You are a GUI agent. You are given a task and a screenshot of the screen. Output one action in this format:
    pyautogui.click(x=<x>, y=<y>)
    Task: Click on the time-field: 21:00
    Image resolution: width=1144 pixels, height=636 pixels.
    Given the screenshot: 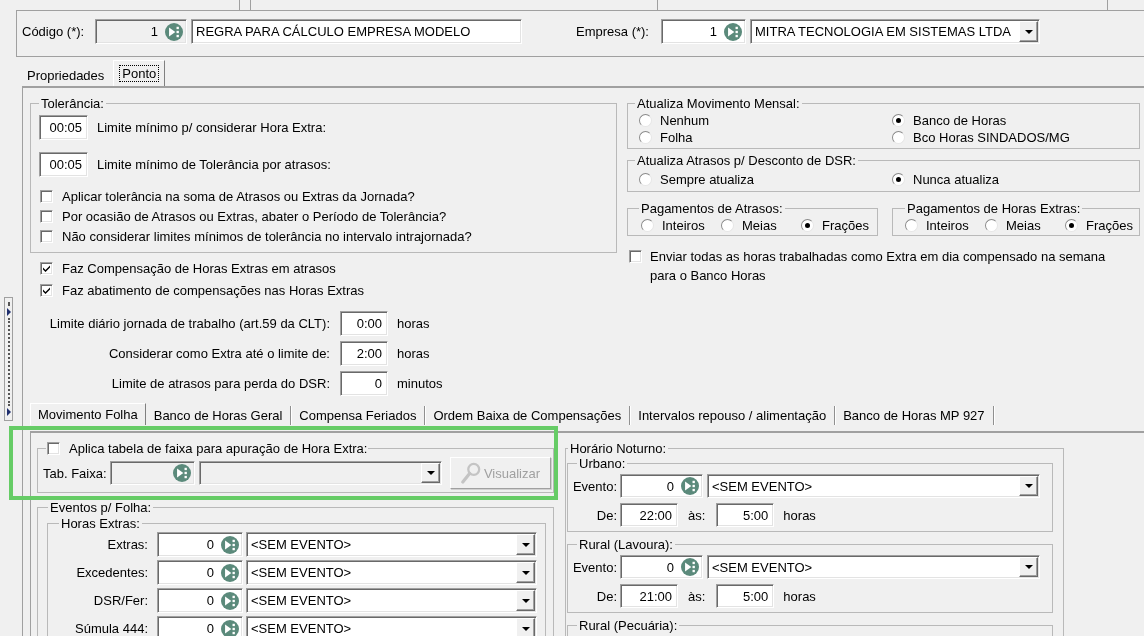 What is the action you would take?
    pyautogui.click(x=649, y=596)
    